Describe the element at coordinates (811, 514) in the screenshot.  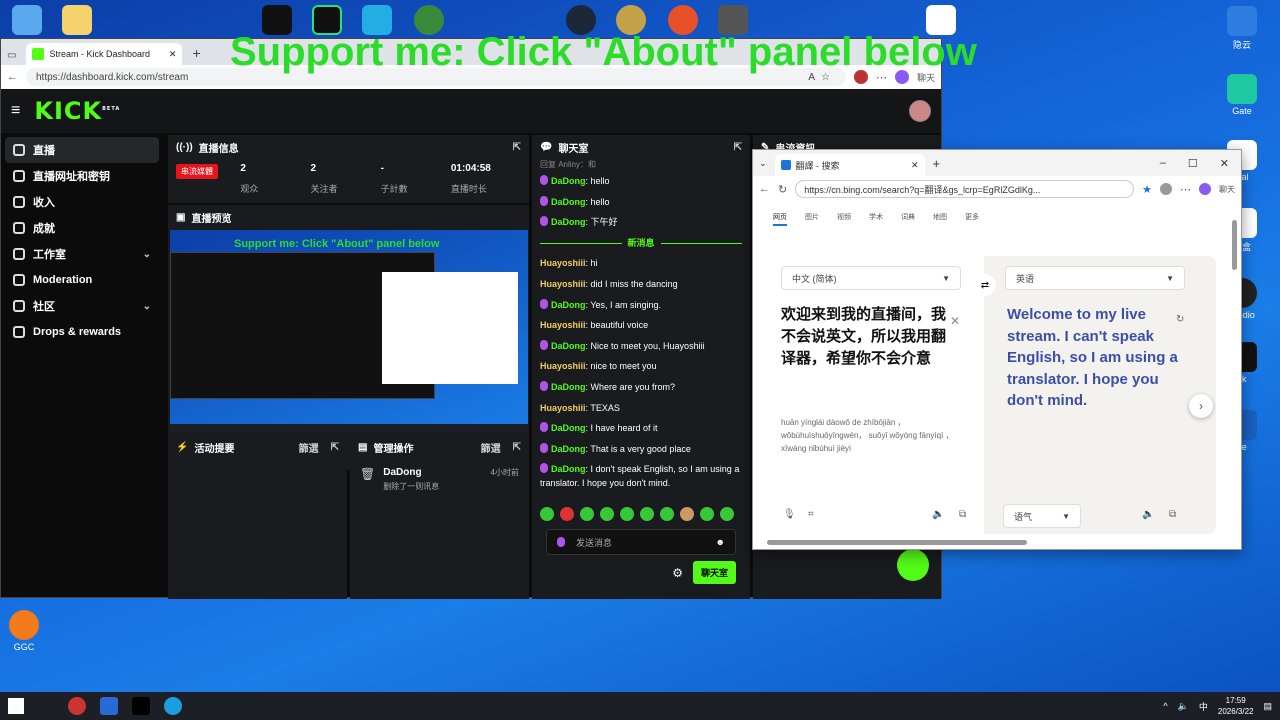
I see `camera-scan-icon: ⌗` at that location.